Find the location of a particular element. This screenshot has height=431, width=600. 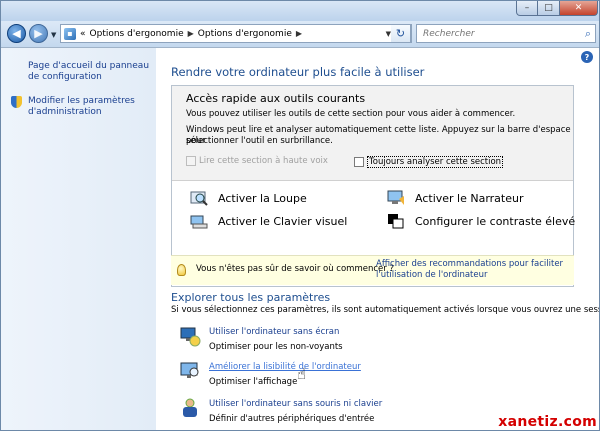

display-readability-icon is located at coordinates (189, 370).